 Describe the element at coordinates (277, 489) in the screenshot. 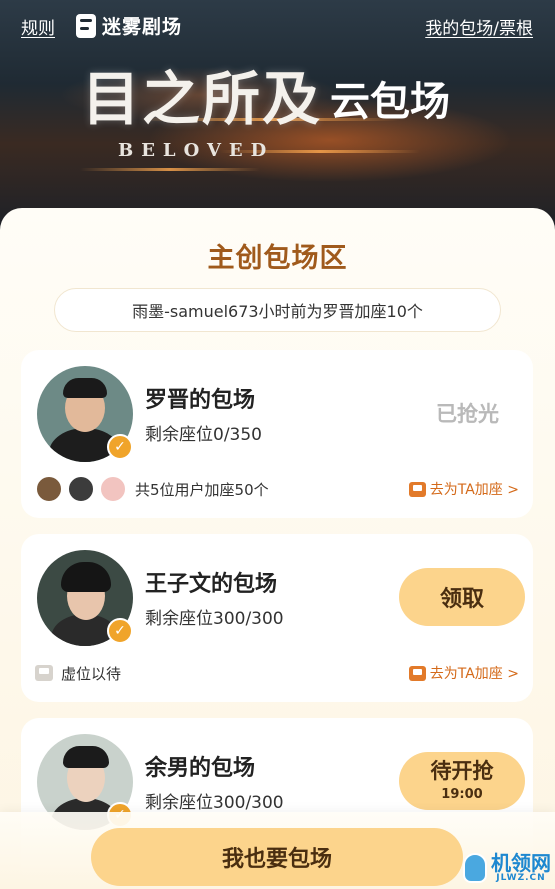

I see `card-footer: 共5位用户加座50个 去为TA加座 >` at that location.